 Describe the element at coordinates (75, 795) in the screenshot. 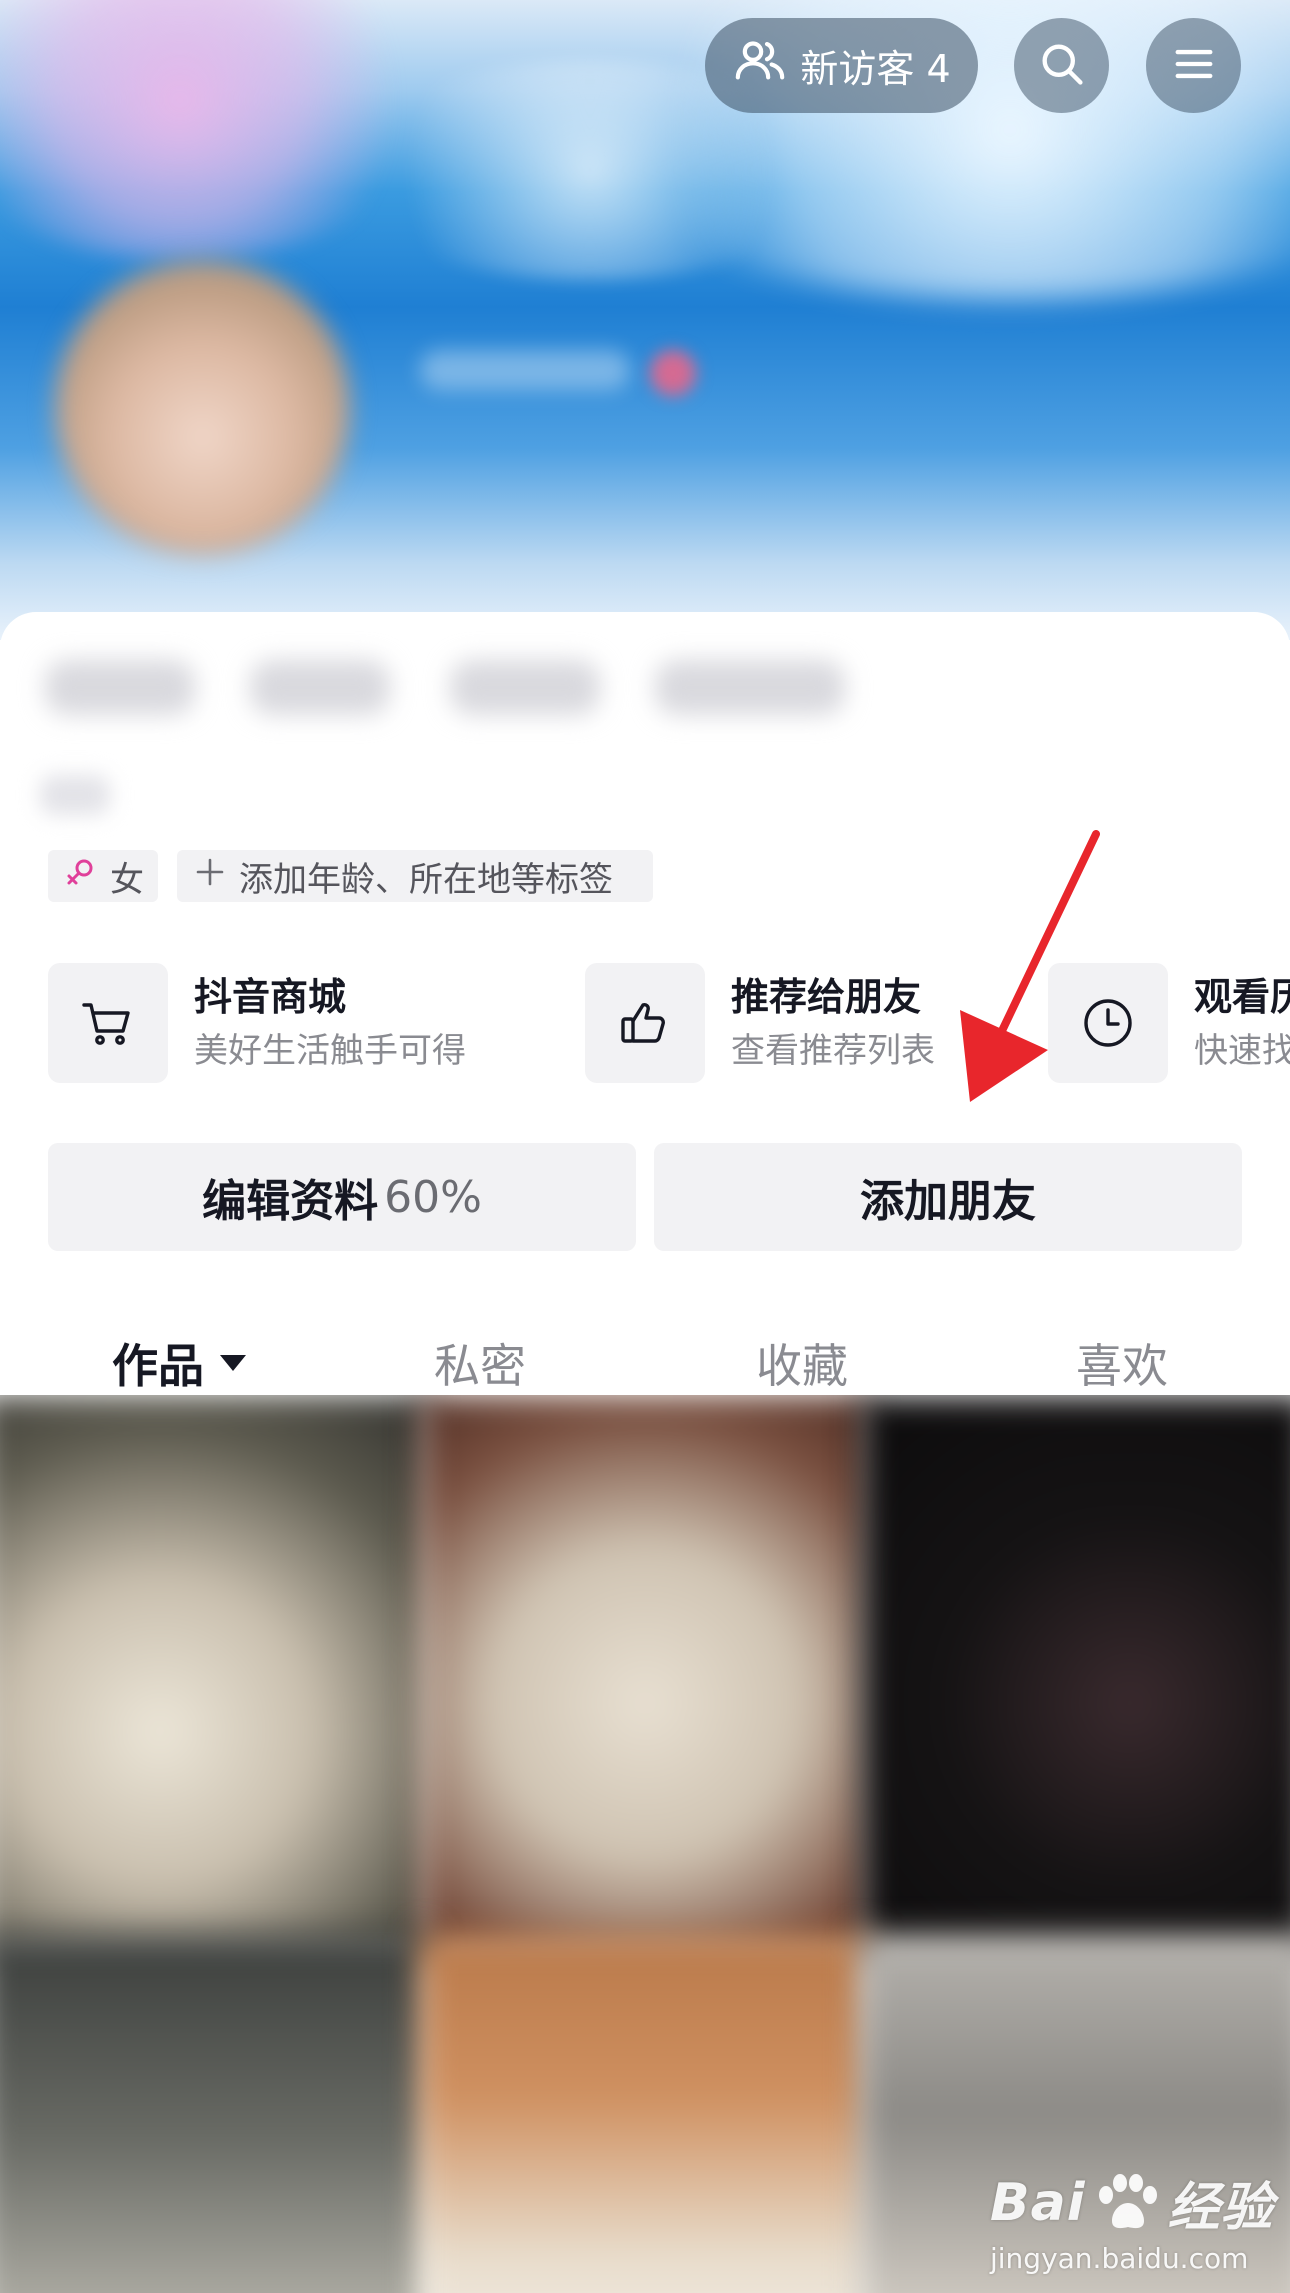

I see `bio-blurred` at that location.